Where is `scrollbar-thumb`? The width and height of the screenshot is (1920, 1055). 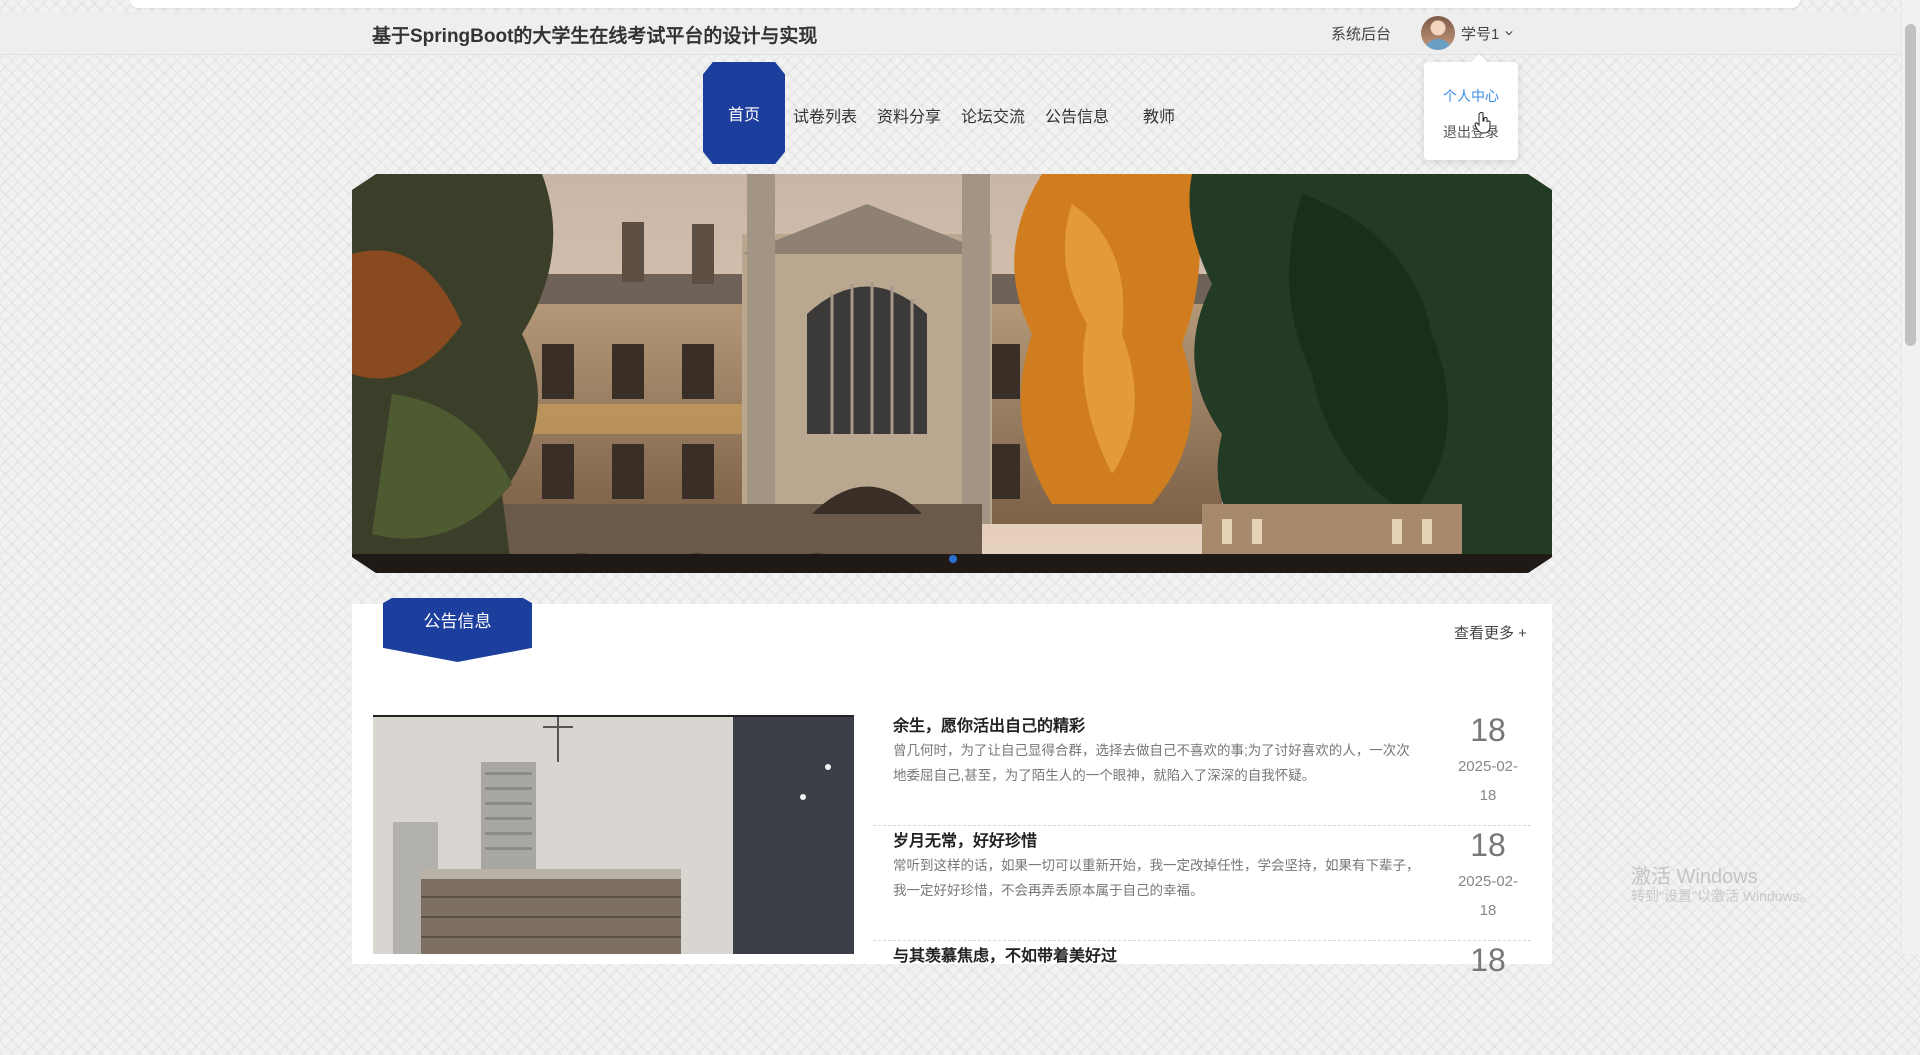
scrollbar-thumb is located at coordinates (1910, 185).